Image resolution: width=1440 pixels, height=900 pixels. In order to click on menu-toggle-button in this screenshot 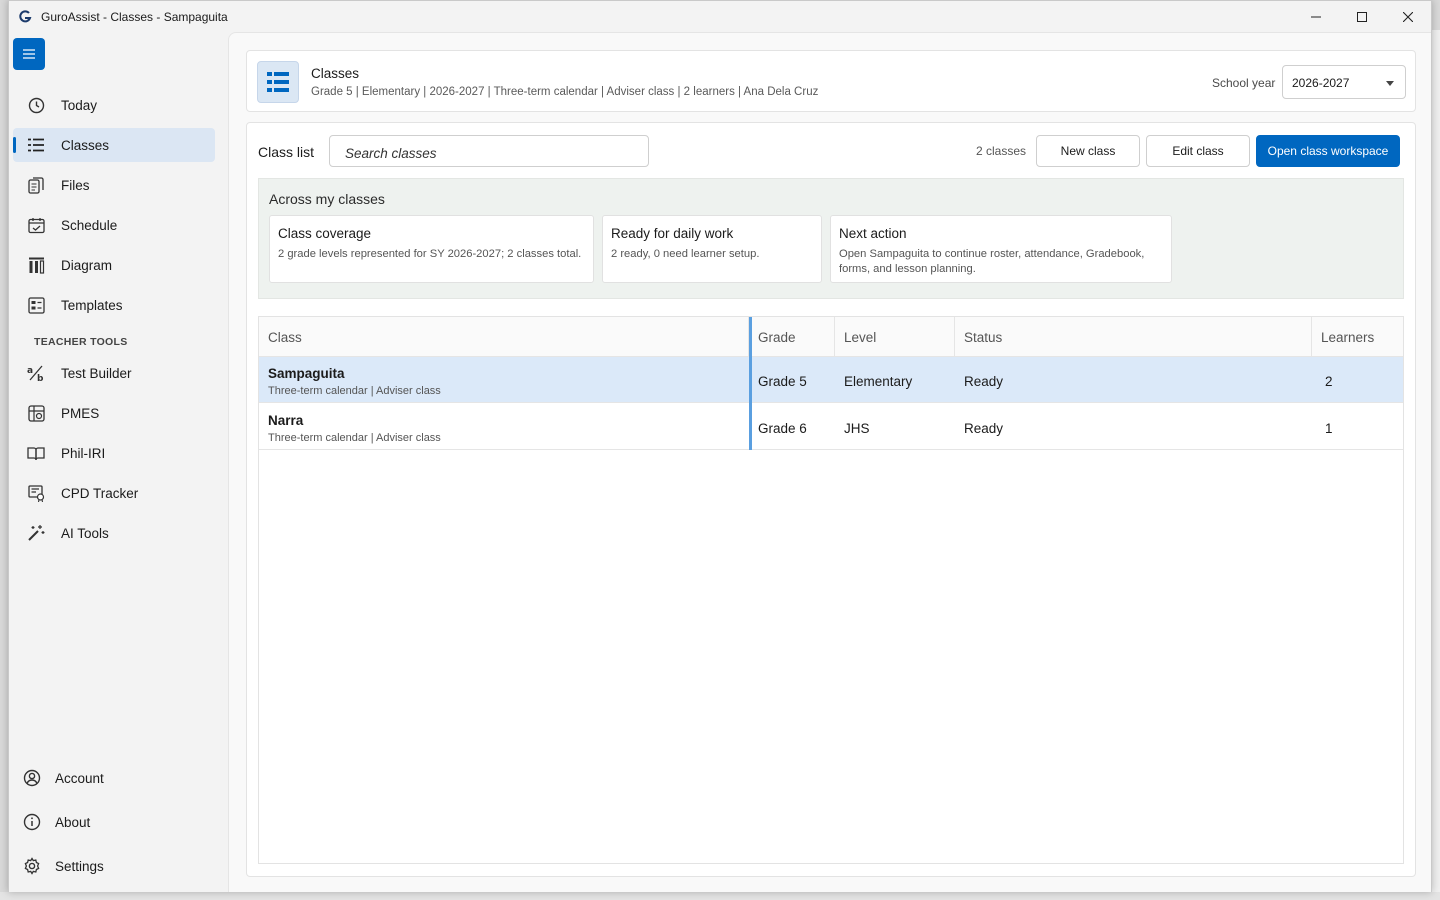, I will do `click(29, 54)`.